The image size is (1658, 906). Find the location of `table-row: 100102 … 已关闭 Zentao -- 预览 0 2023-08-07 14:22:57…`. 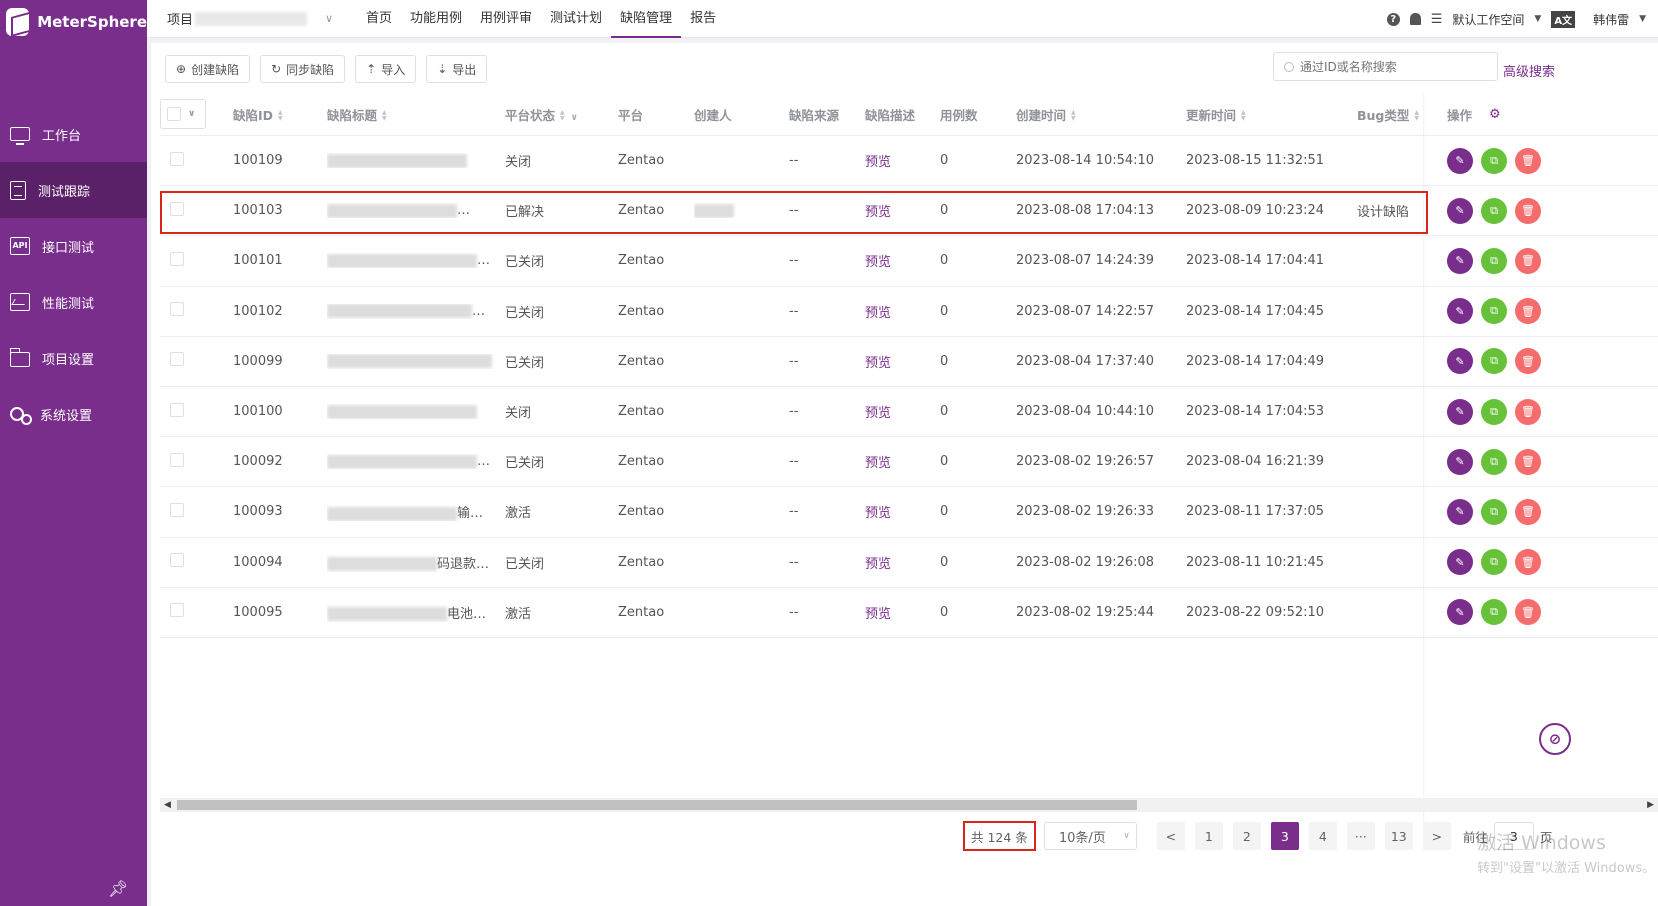

table-row: 100102 … 已关闭 Zentao -- 预览 0 2023-08-07 14:22:57… is located at coordinates (909, 312).